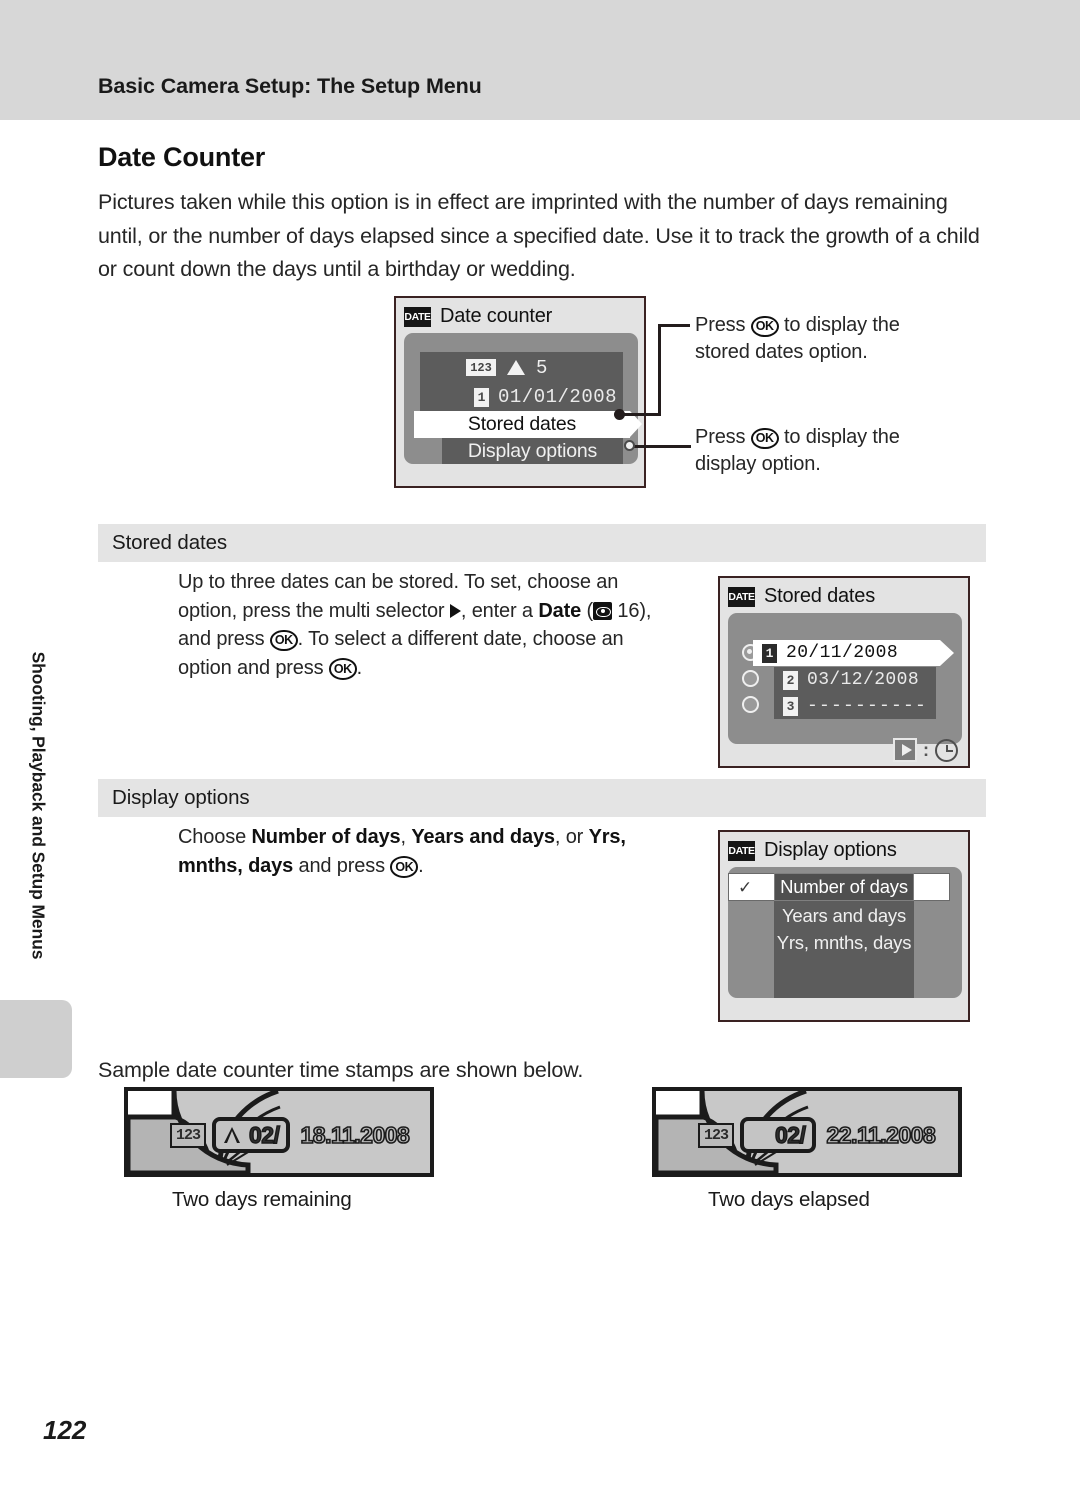  I want to click on display-option-yrs-mnths-days: Yrs, mnths, days, so click(844, 943).